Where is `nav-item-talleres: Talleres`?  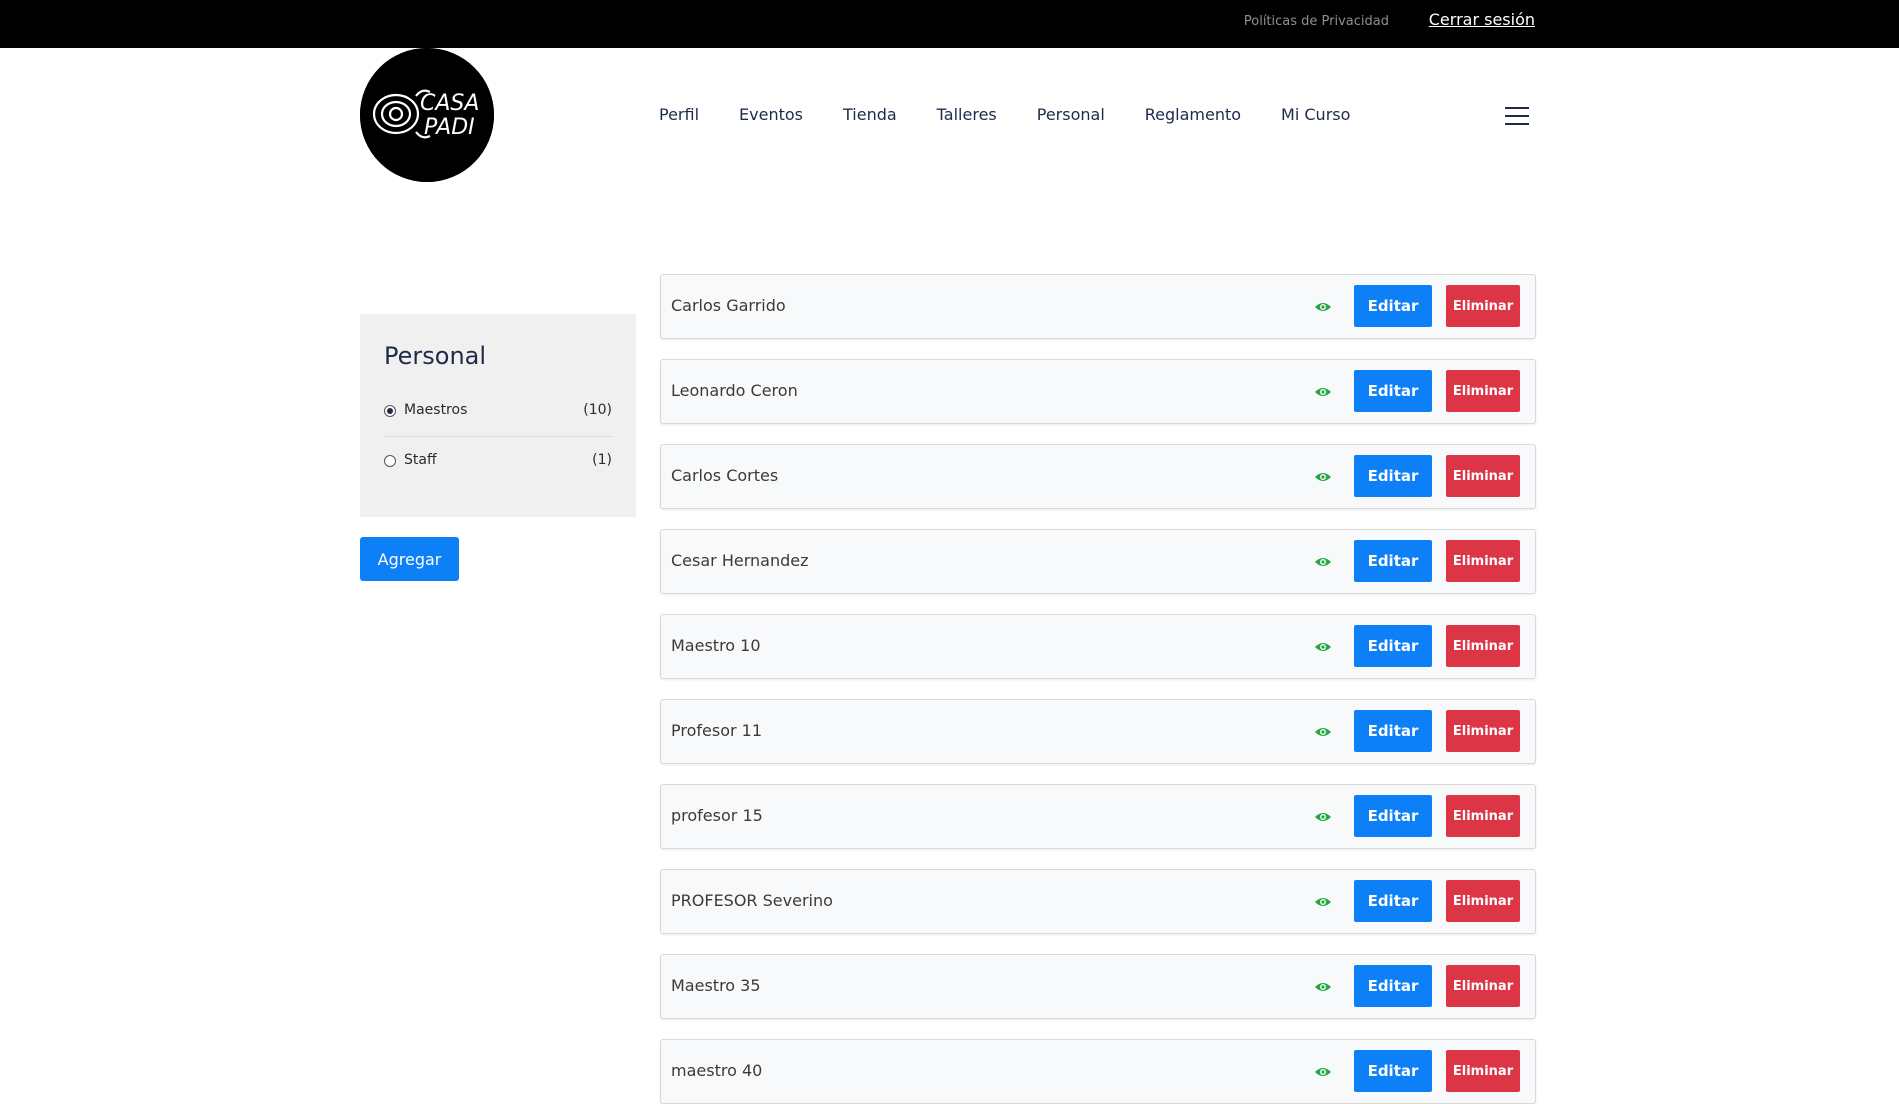 nav-item-talleres: Talleres is located at coordinates (967, 114).